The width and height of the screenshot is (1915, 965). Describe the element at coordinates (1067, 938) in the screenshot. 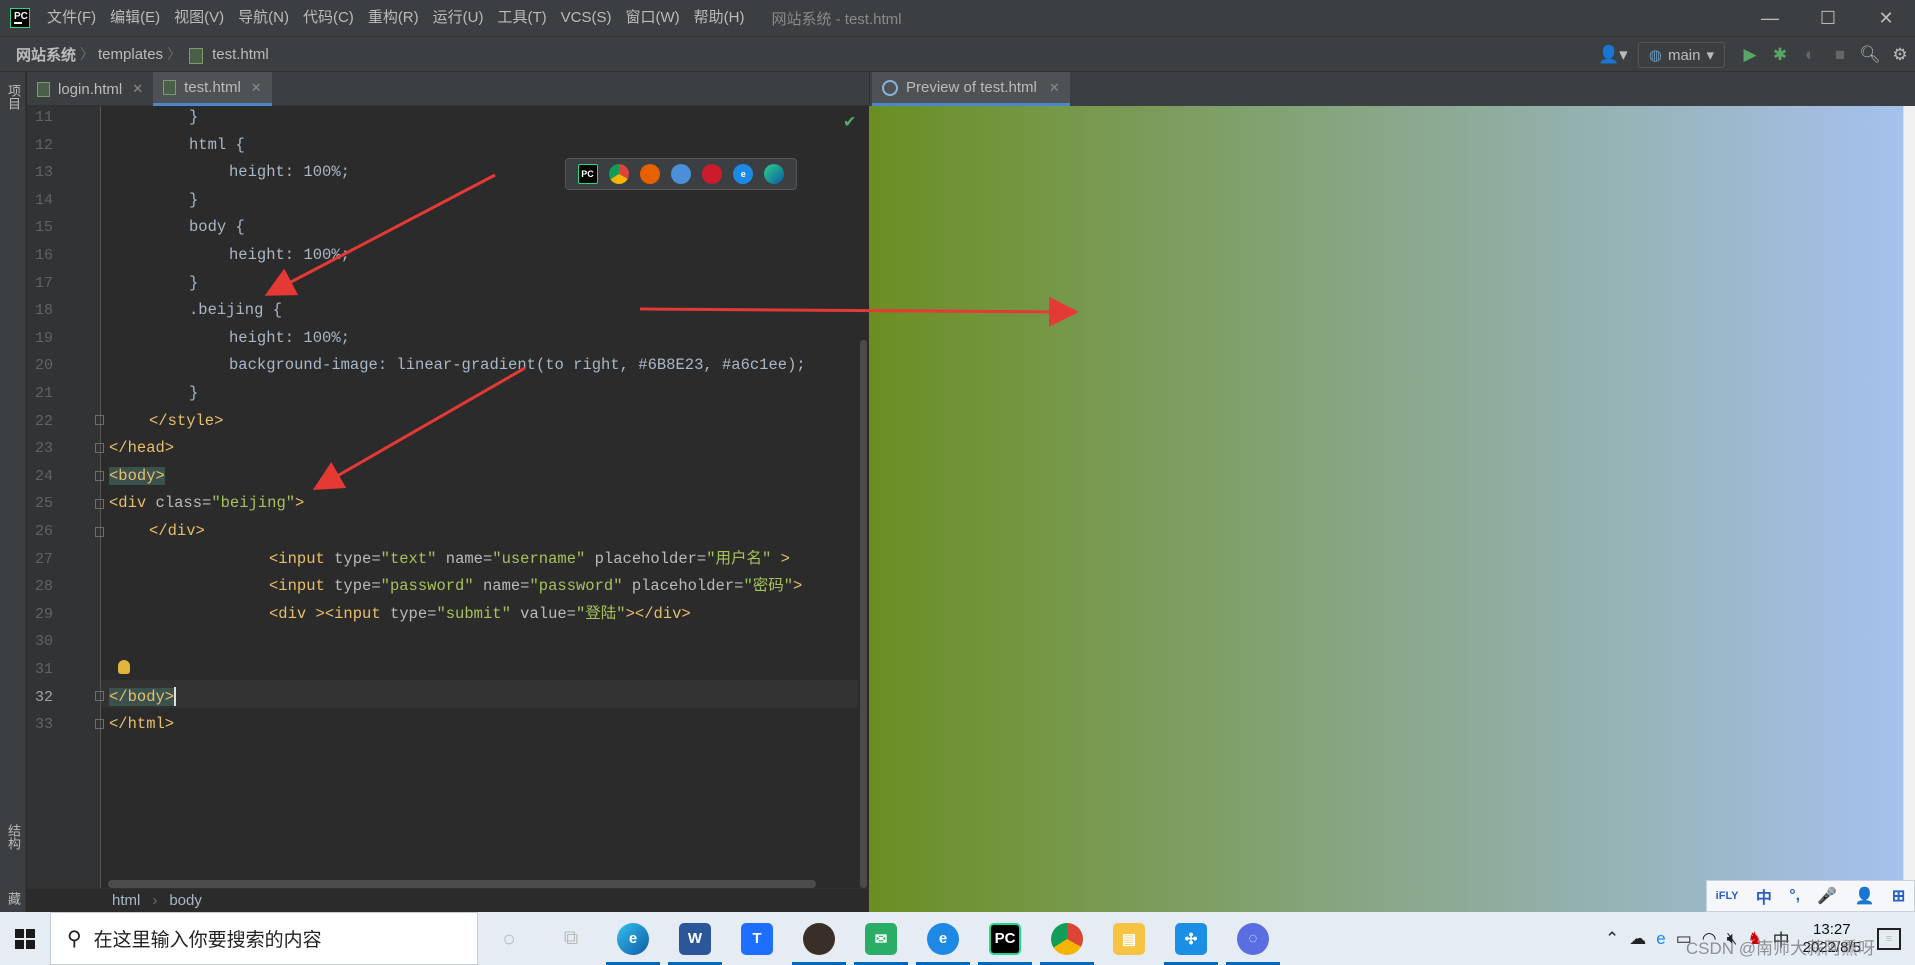

I see `chrome-taskbar-icon` at that location.